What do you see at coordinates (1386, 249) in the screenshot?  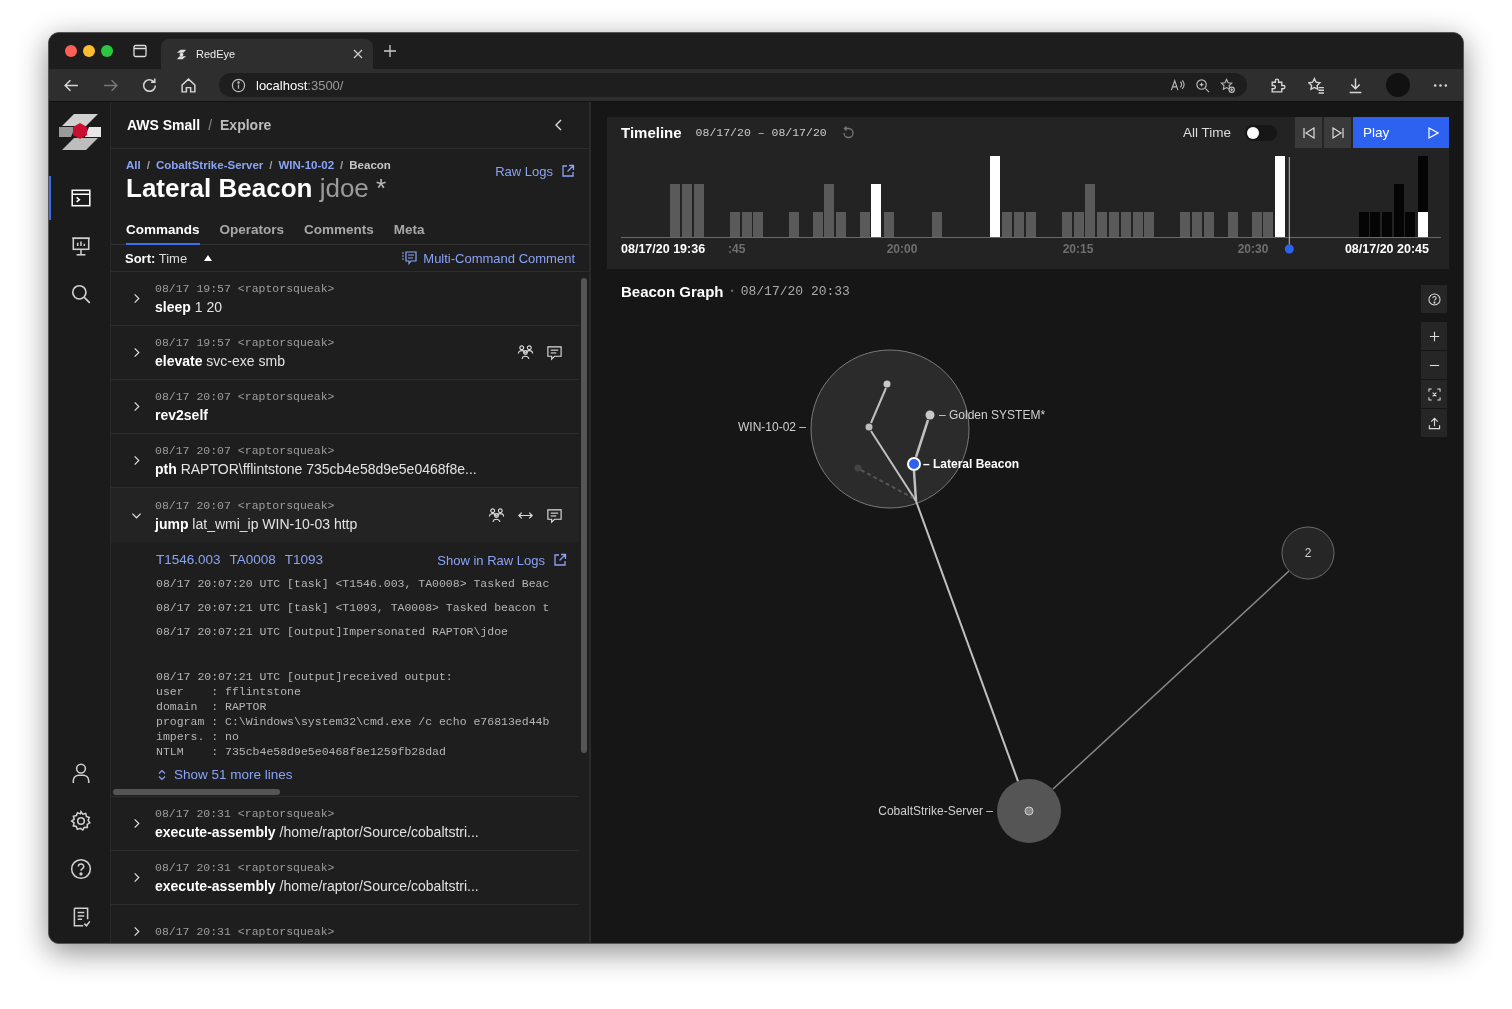 I see `end-time-label: 08/17/20 20:45` at bounding box center [1386, 249].